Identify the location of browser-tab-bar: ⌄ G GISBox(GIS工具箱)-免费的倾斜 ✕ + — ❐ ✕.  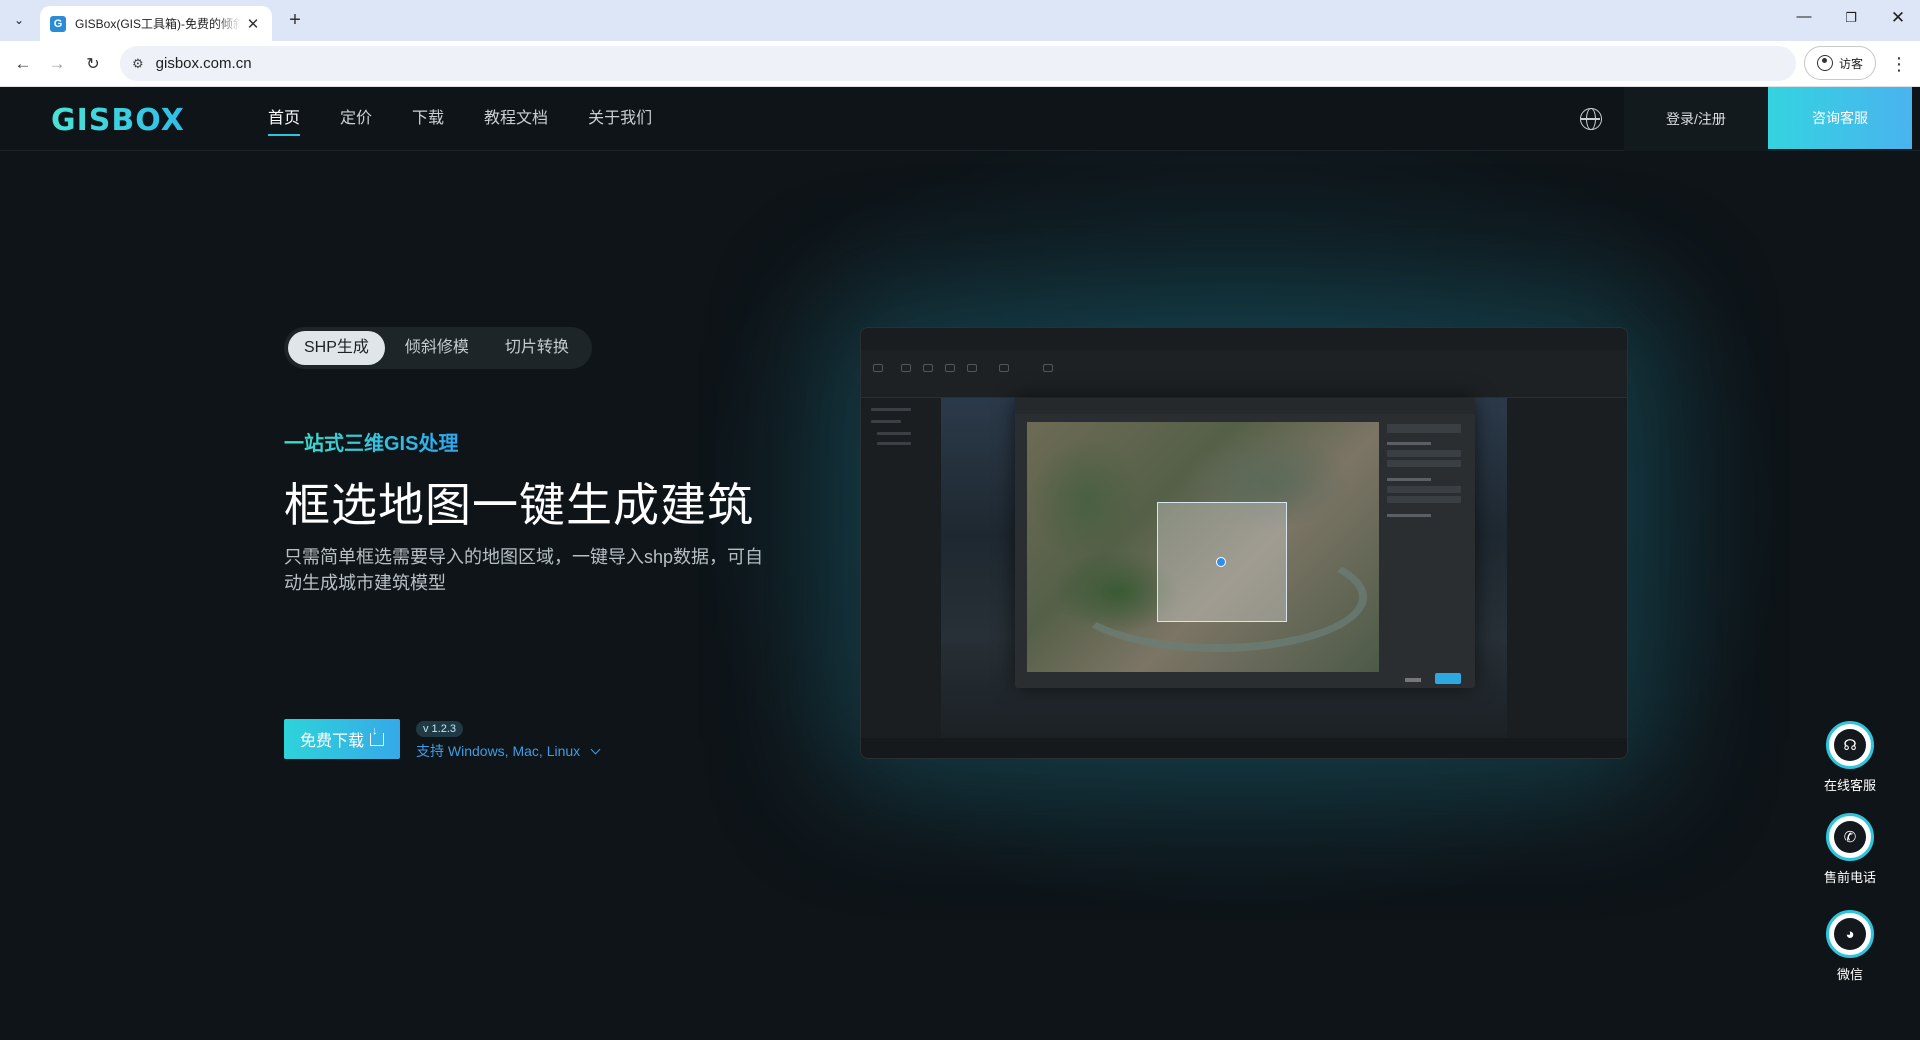
(960, 20).